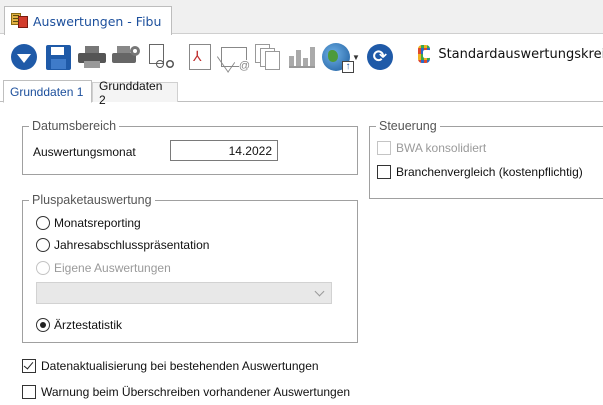 The image size is (603, 405). Describe the element at coordinates (43, 325) in the screenshot. I see `aerztestatistik-radio` at that location.